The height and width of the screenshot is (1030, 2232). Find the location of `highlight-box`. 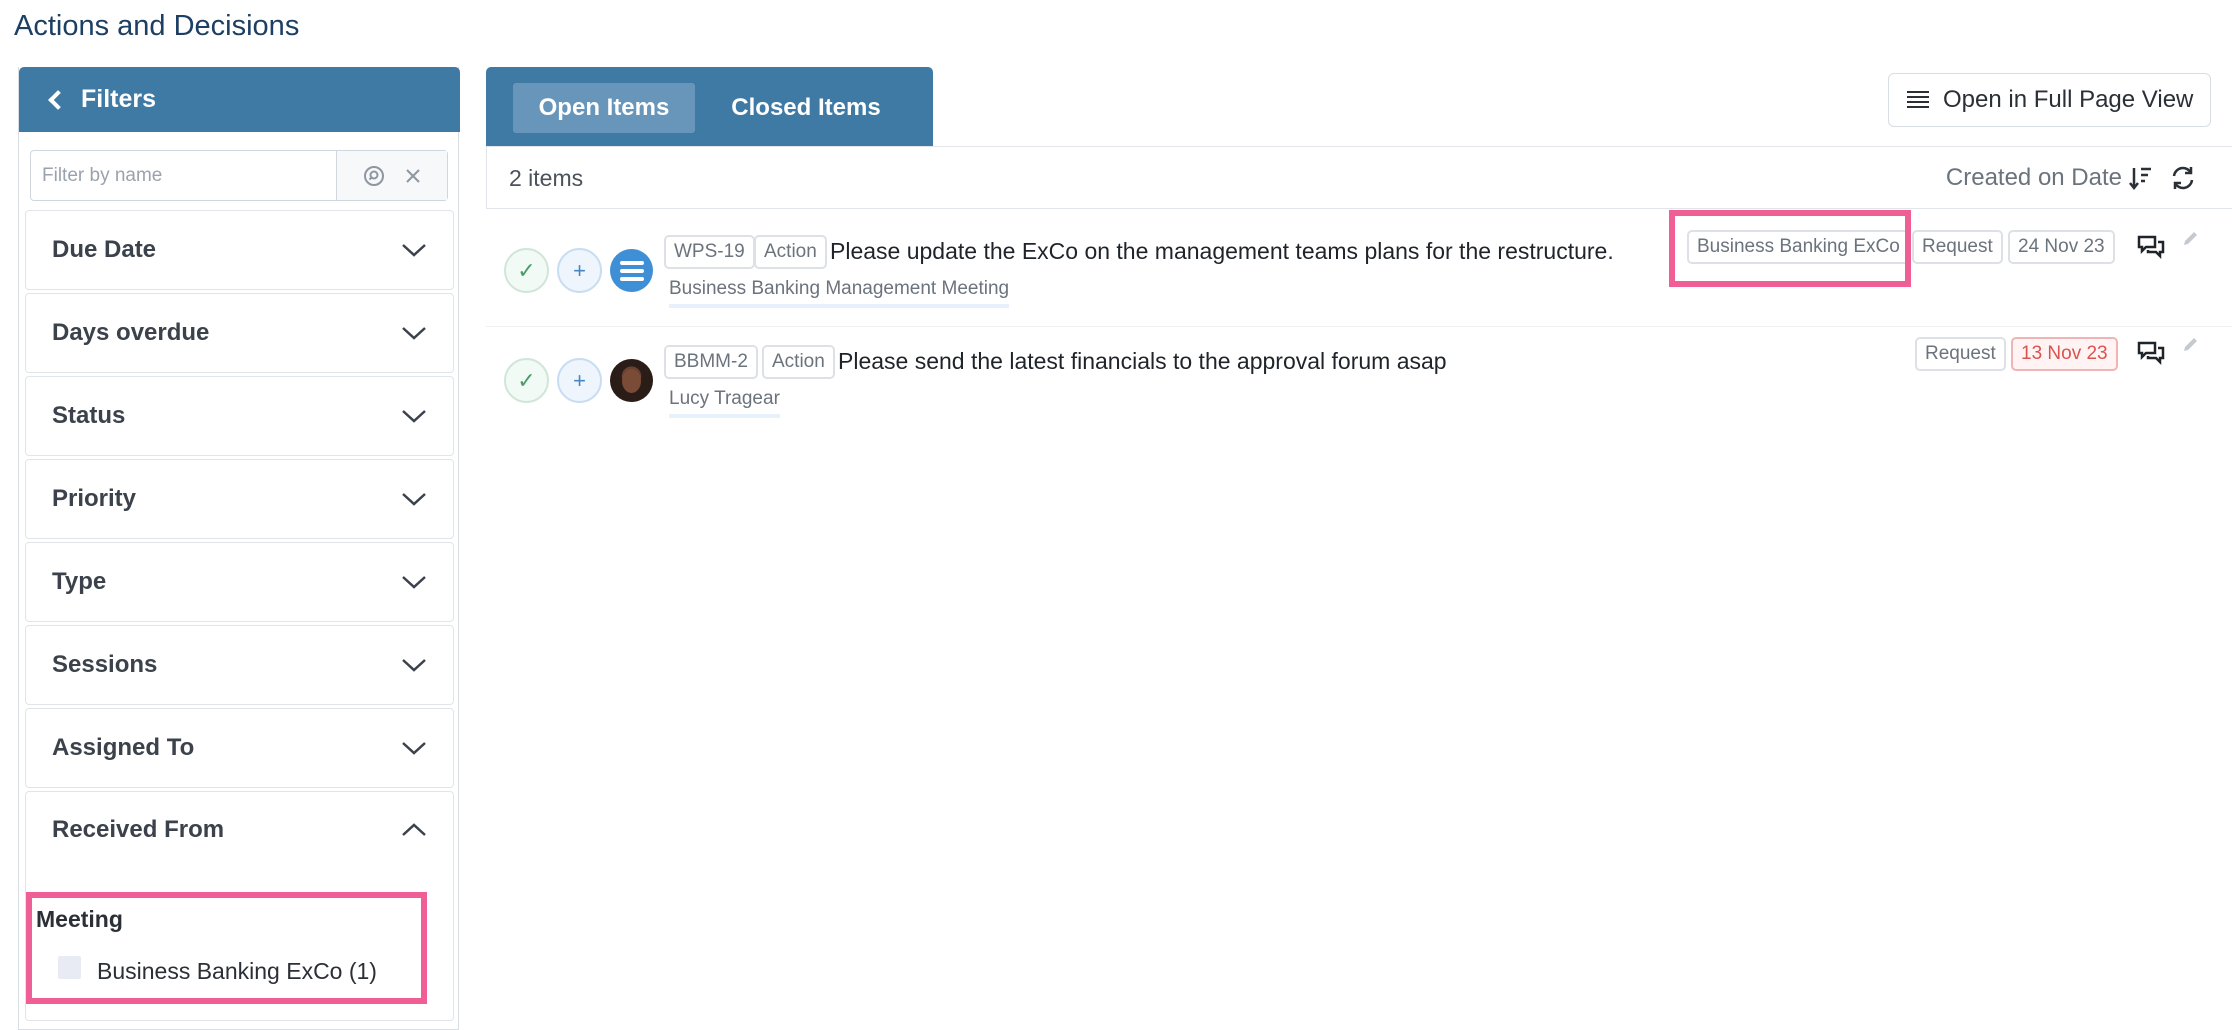

highlight-box is located at coordinates (1790, 248).